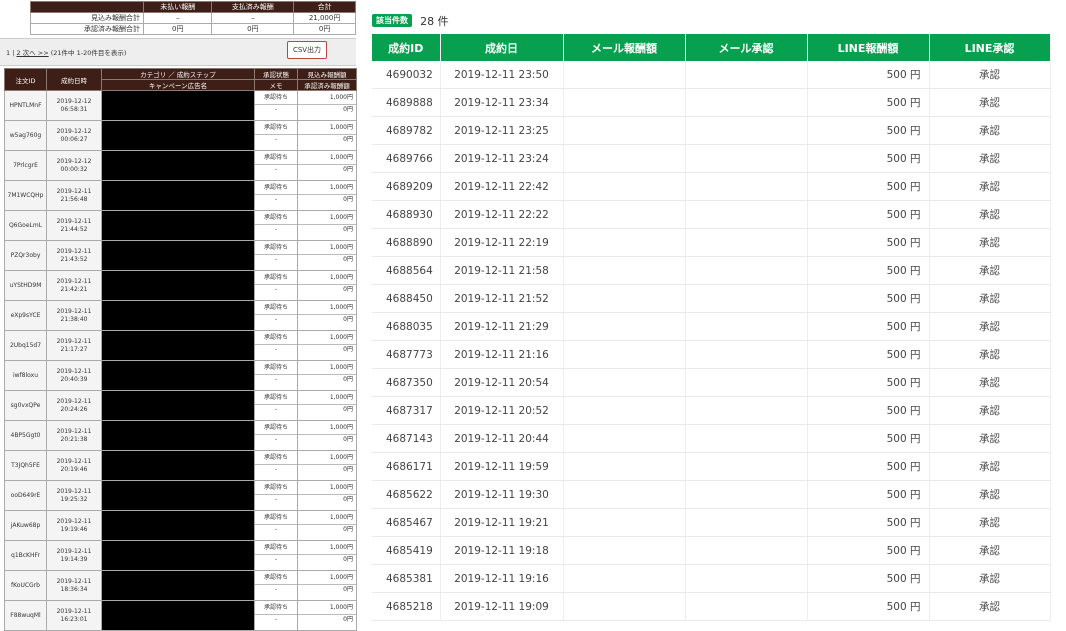 The image size is (1066, 631). What do you see at coordinates (178, 52) in the screenshot?
I see `pagination-bar: 1 | 2 次へ >> (21件中 1-20件目を表示) CSV出力` at bounding box center [178, 52].